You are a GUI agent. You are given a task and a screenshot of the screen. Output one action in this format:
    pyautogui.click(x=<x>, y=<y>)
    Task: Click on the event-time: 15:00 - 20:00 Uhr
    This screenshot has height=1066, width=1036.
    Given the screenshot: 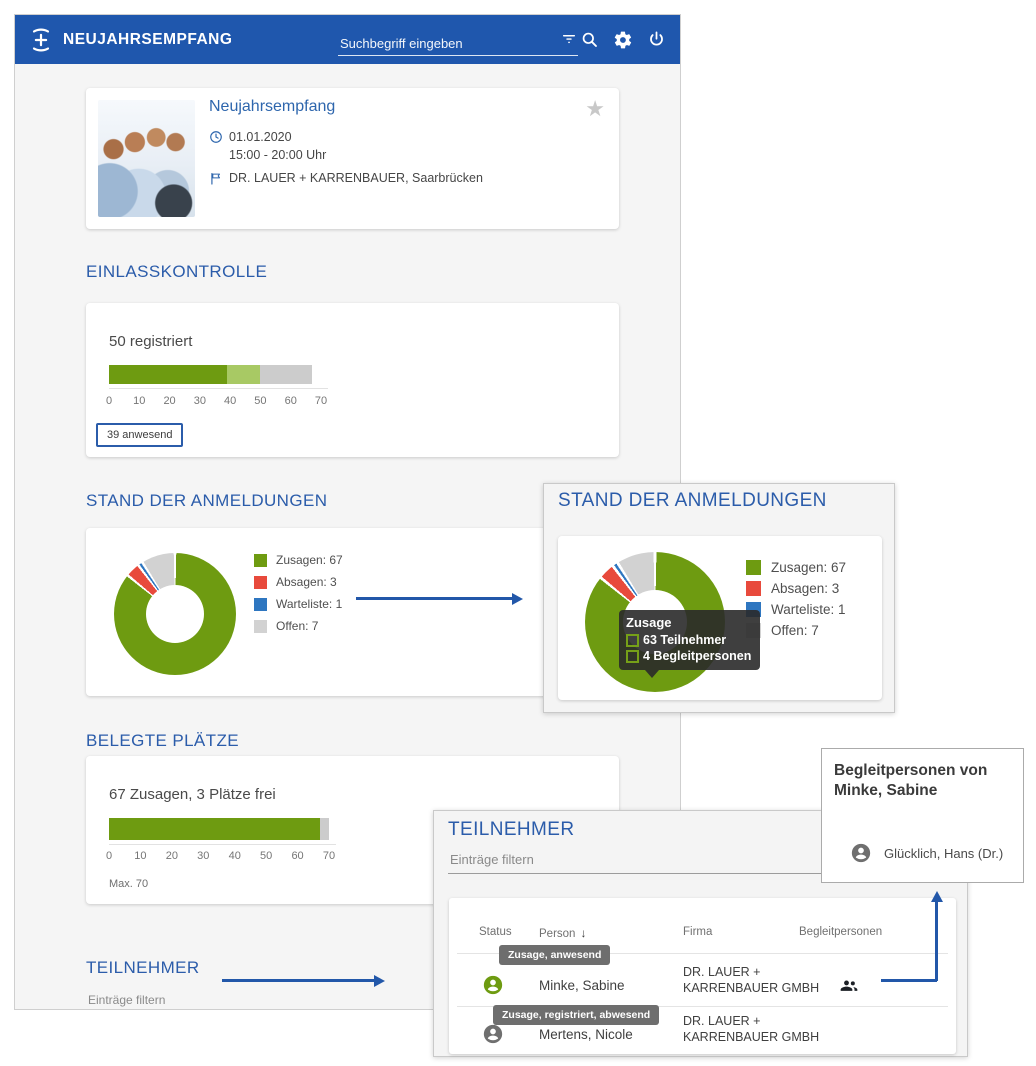 What is the action you would take?
    pyautogui.click(x=278, y=155)
    